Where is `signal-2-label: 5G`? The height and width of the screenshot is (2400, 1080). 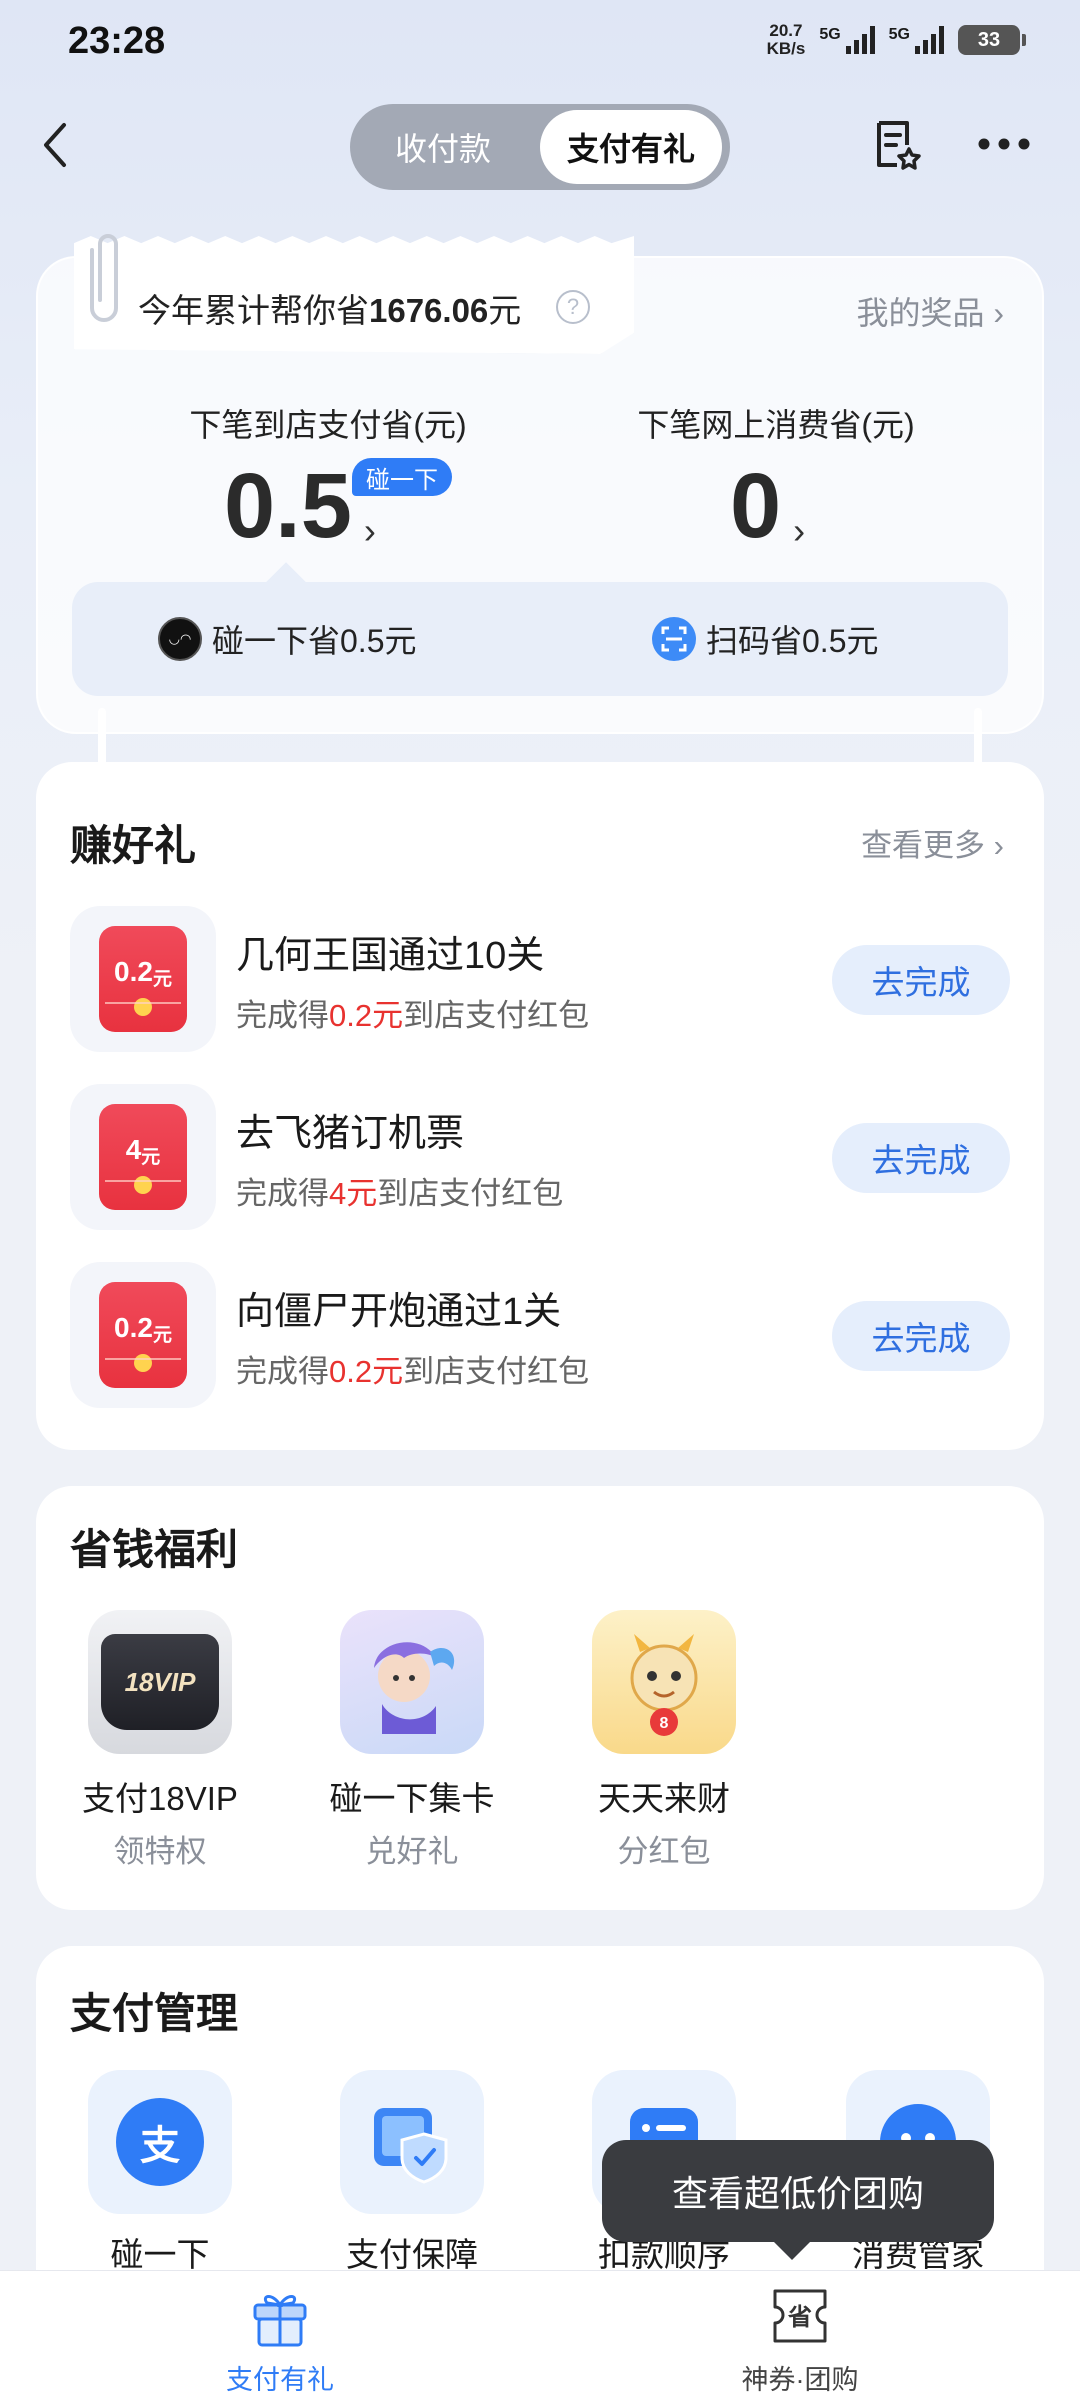 signal-2-label: 5G is located at coordinates (899, 34).